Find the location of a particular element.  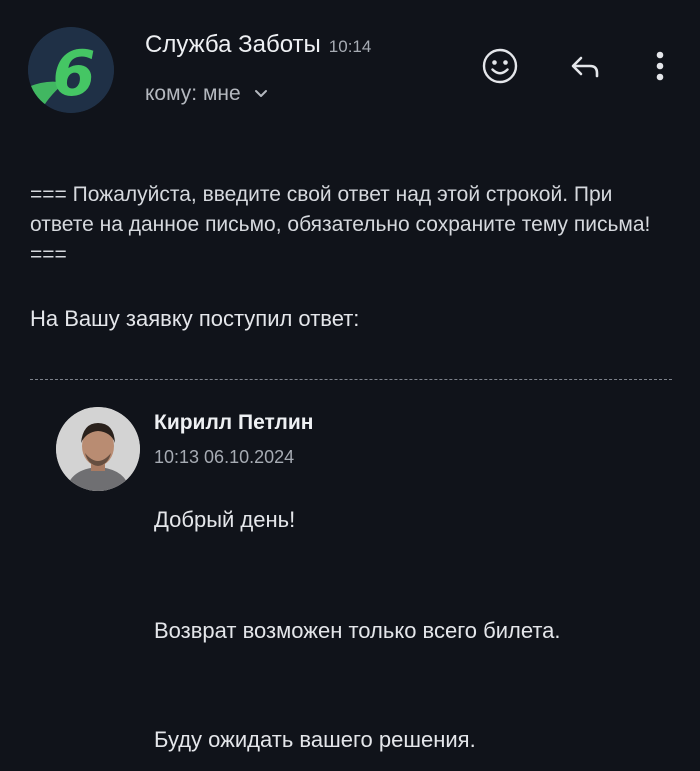

recipient-label: кому: мне is located at coordinates (193, 93).